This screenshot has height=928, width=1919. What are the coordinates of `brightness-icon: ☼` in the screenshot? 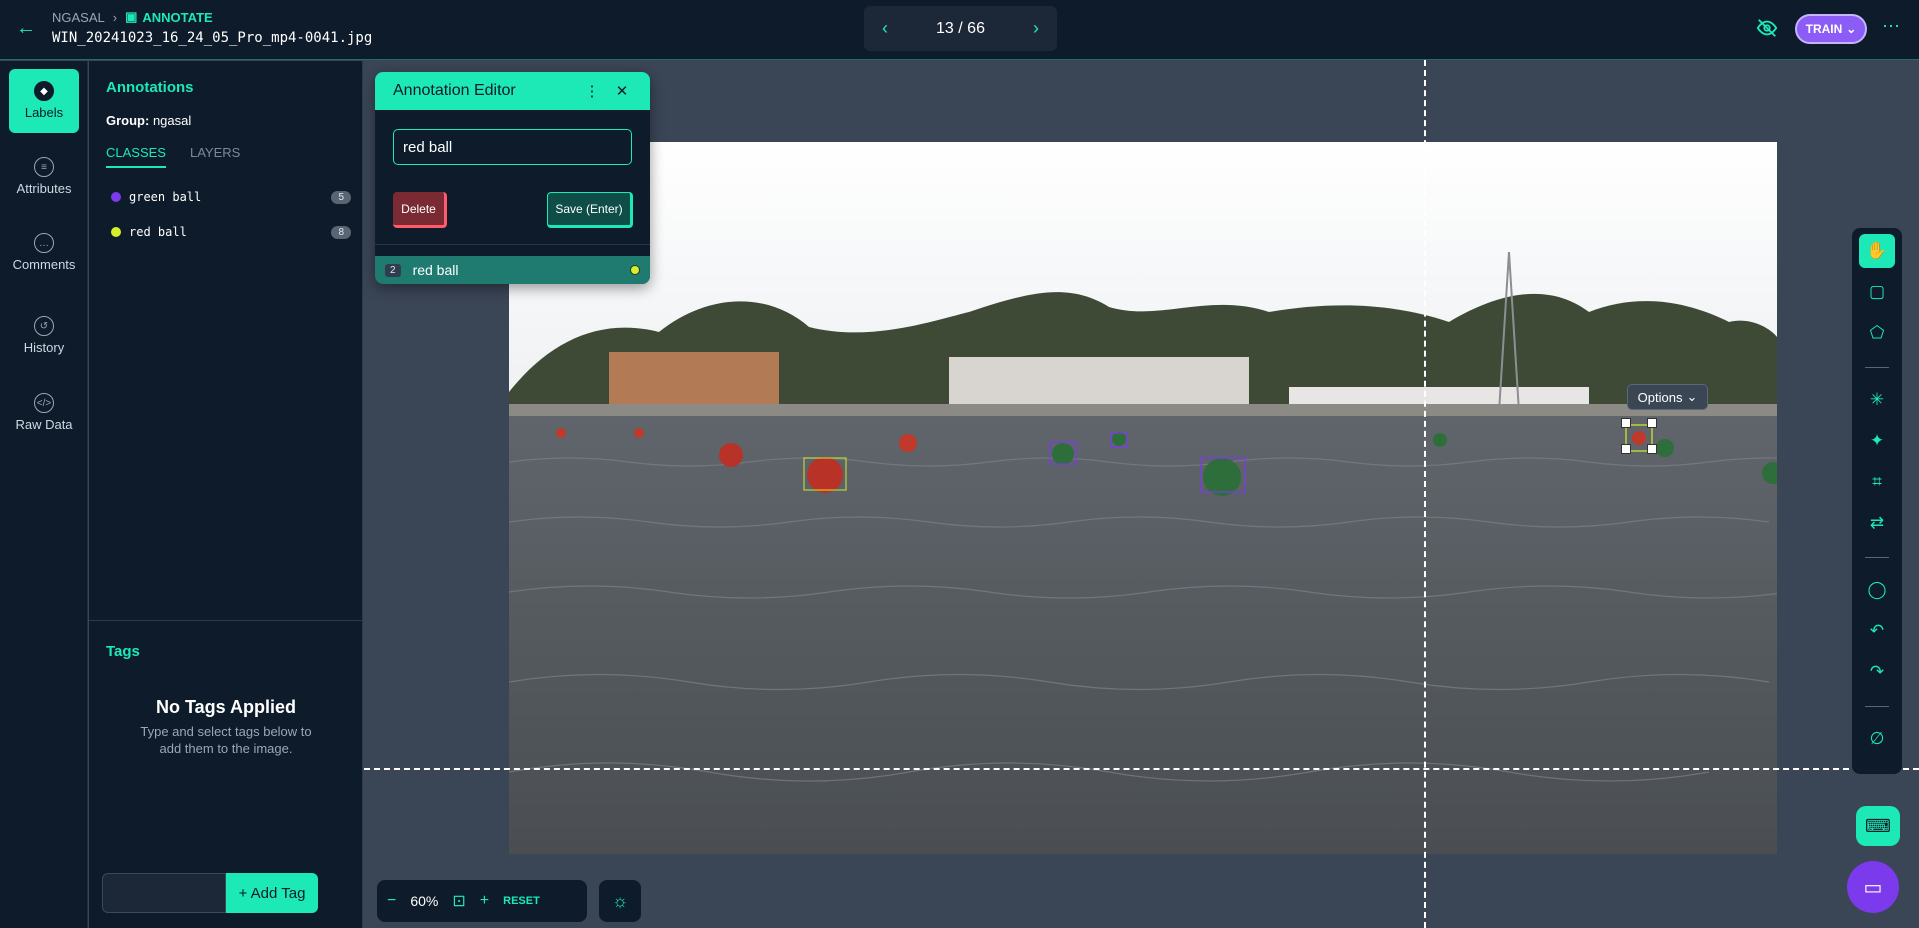 It's located at (620, 901).